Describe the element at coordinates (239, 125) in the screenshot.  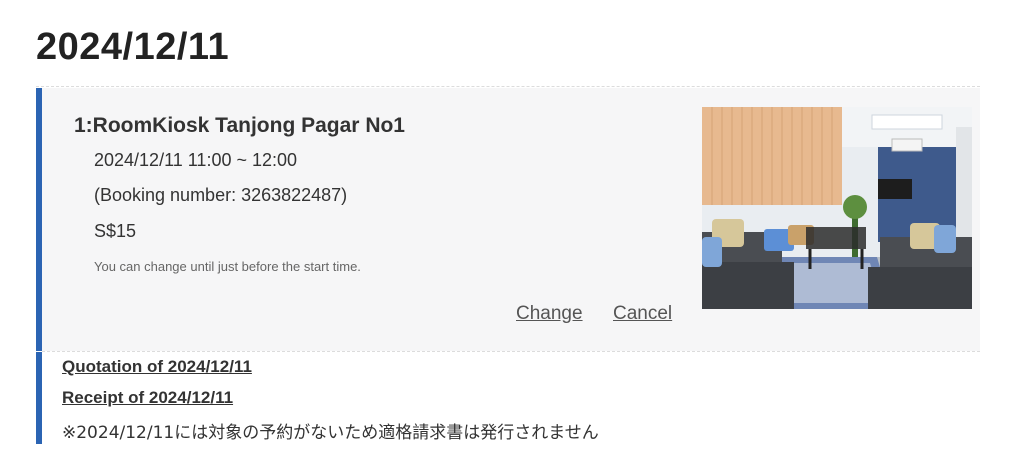
I see `room-name: 1:RoomKiosk Tanjong Pagar No1` at that location.